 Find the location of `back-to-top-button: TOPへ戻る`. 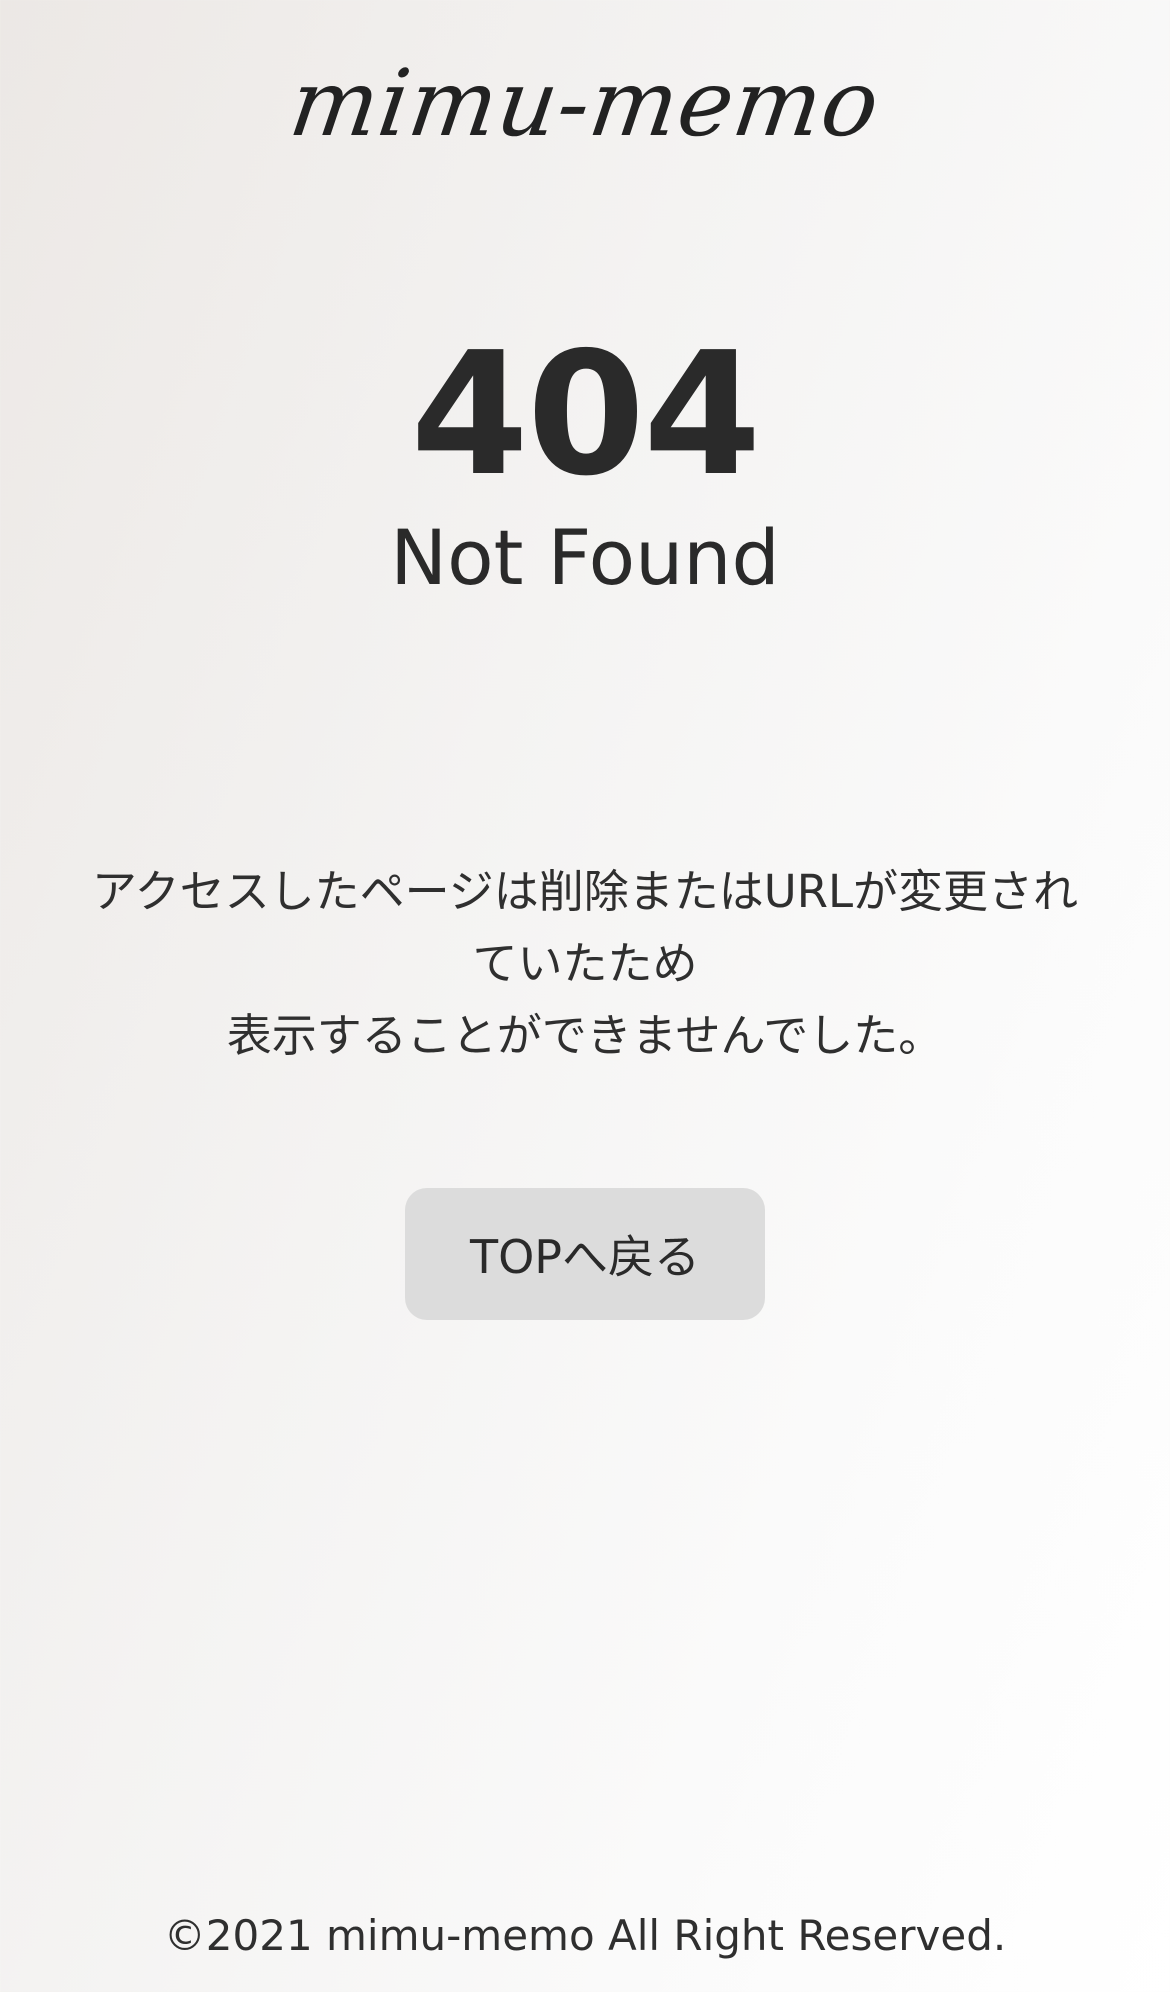

back-to-top-button: TOPへ戻る is located at coordinates (585, 1254).